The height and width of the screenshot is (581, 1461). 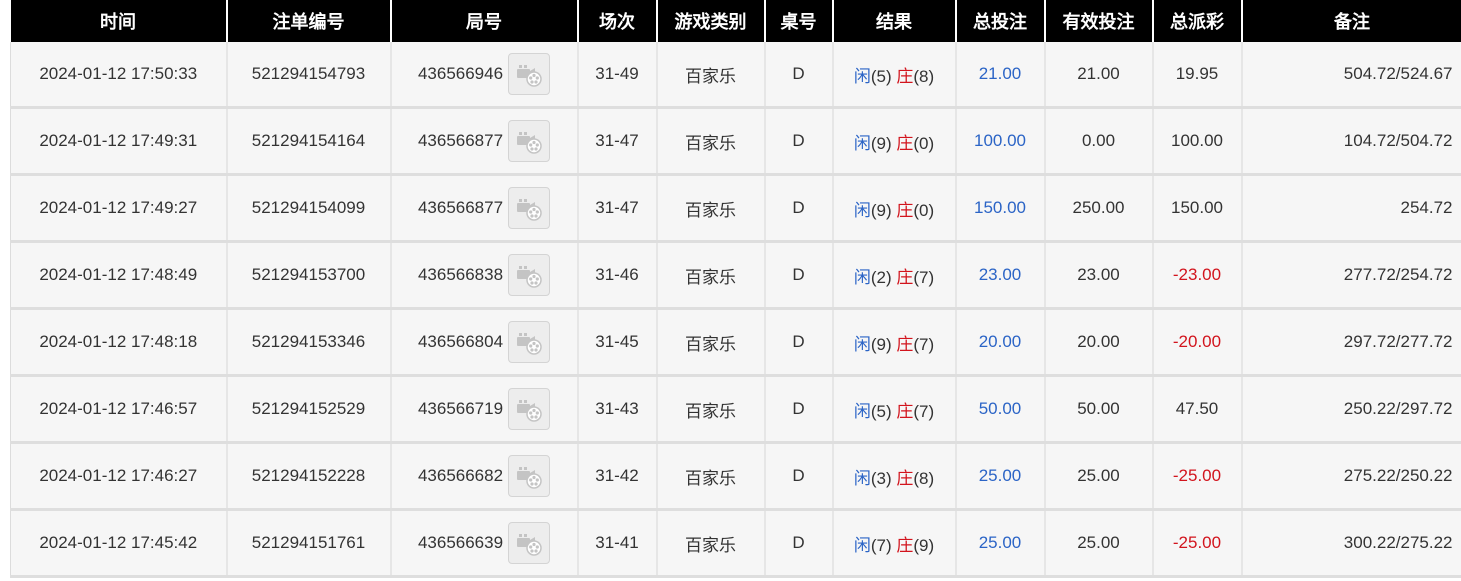 What do you see at coordinates (1196, 208) in the screenshot?
I see `cell-payout: 150.00` at bounding box center [1196, 208].